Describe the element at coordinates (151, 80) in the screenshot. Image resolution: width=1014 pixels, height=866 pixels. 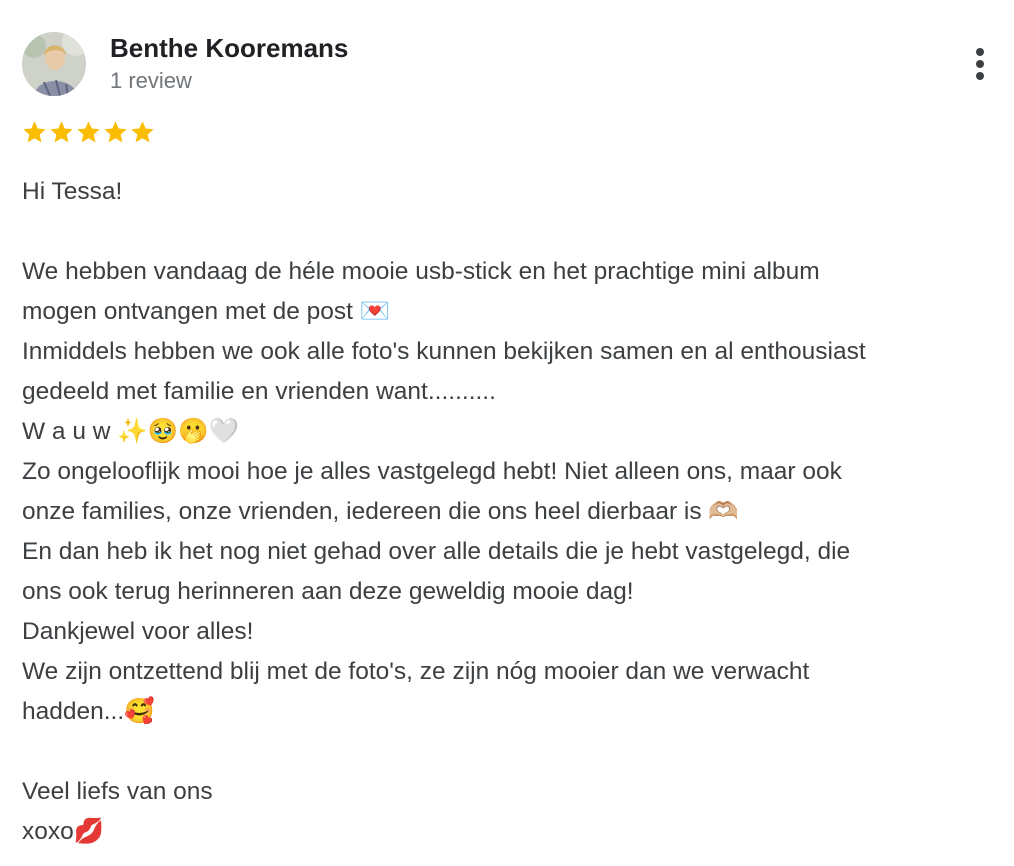
I see `review-count: 1 review` at that location.